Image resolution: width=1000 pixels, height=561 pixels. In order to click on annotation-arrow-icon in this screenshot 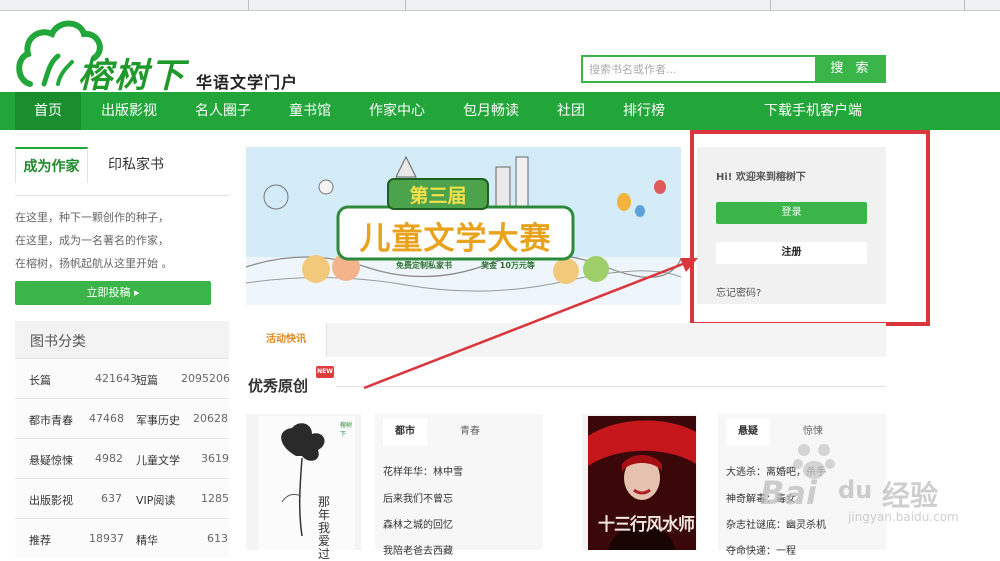, I will do `click(530, 324)`.